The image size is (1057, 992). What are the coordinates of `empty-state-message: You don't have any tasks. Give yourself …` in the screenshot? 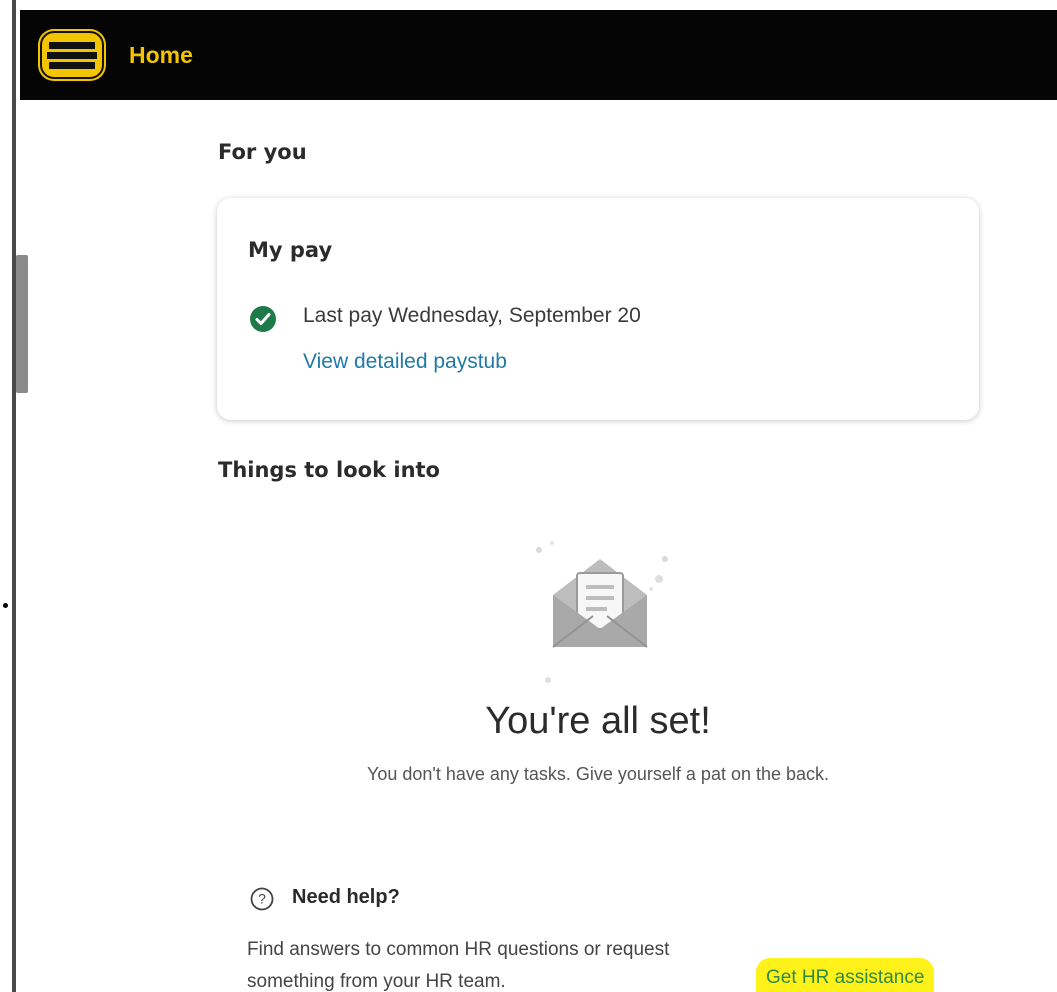 It's located at (598, 774).